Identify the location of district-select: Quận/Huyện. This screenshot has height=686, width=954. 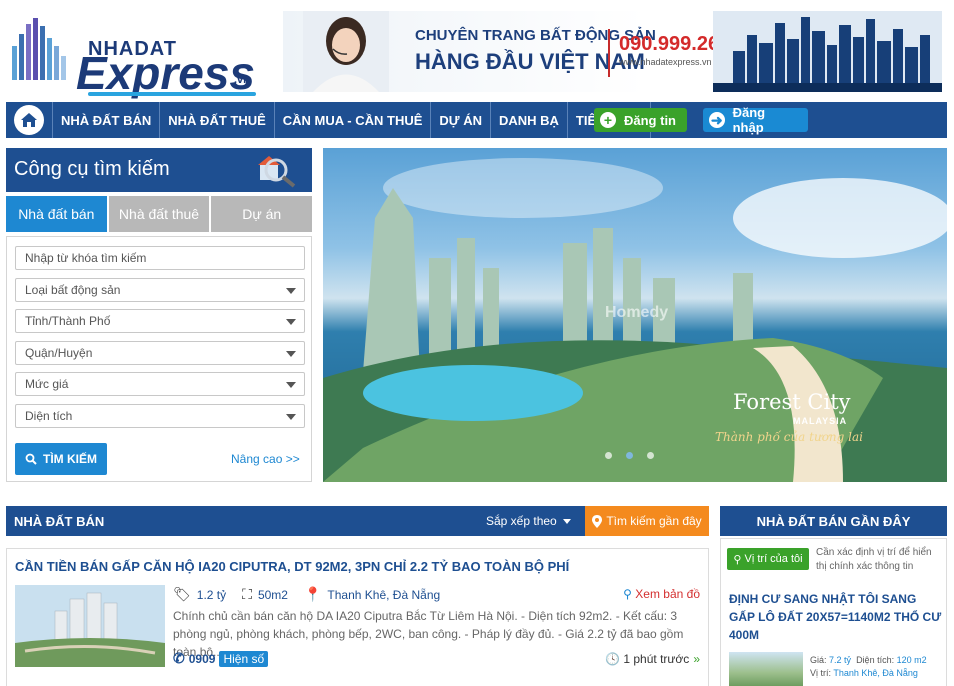
(160, 353).